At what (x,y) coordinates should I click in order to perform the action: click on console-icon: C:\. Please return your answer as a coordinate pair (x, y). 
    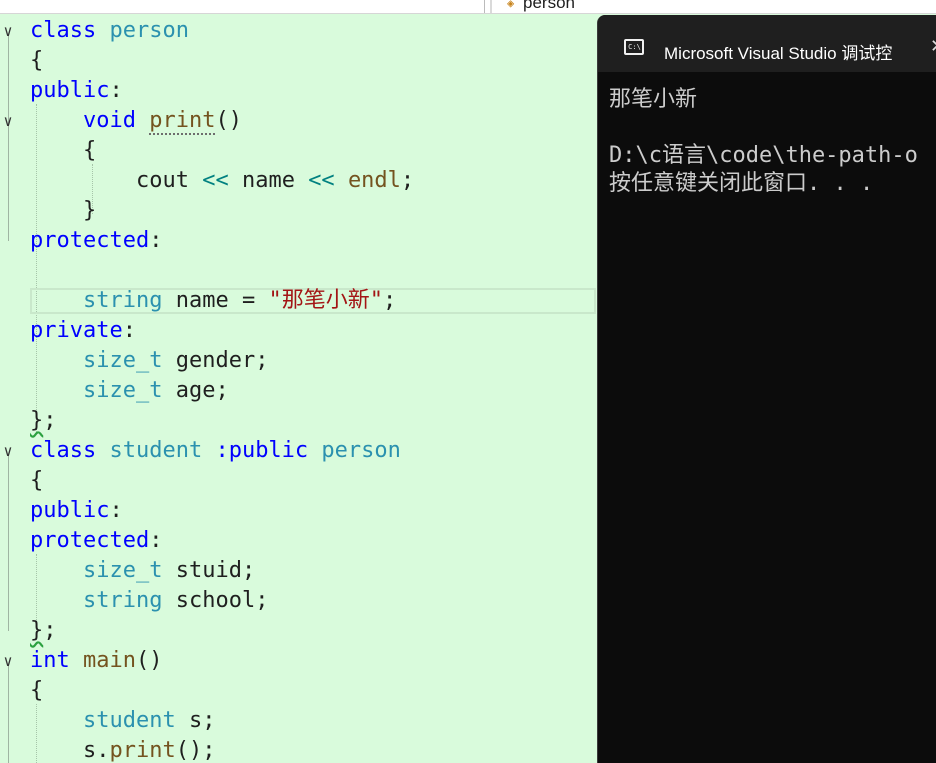
    Looking at the image, I should click on (634, 47).